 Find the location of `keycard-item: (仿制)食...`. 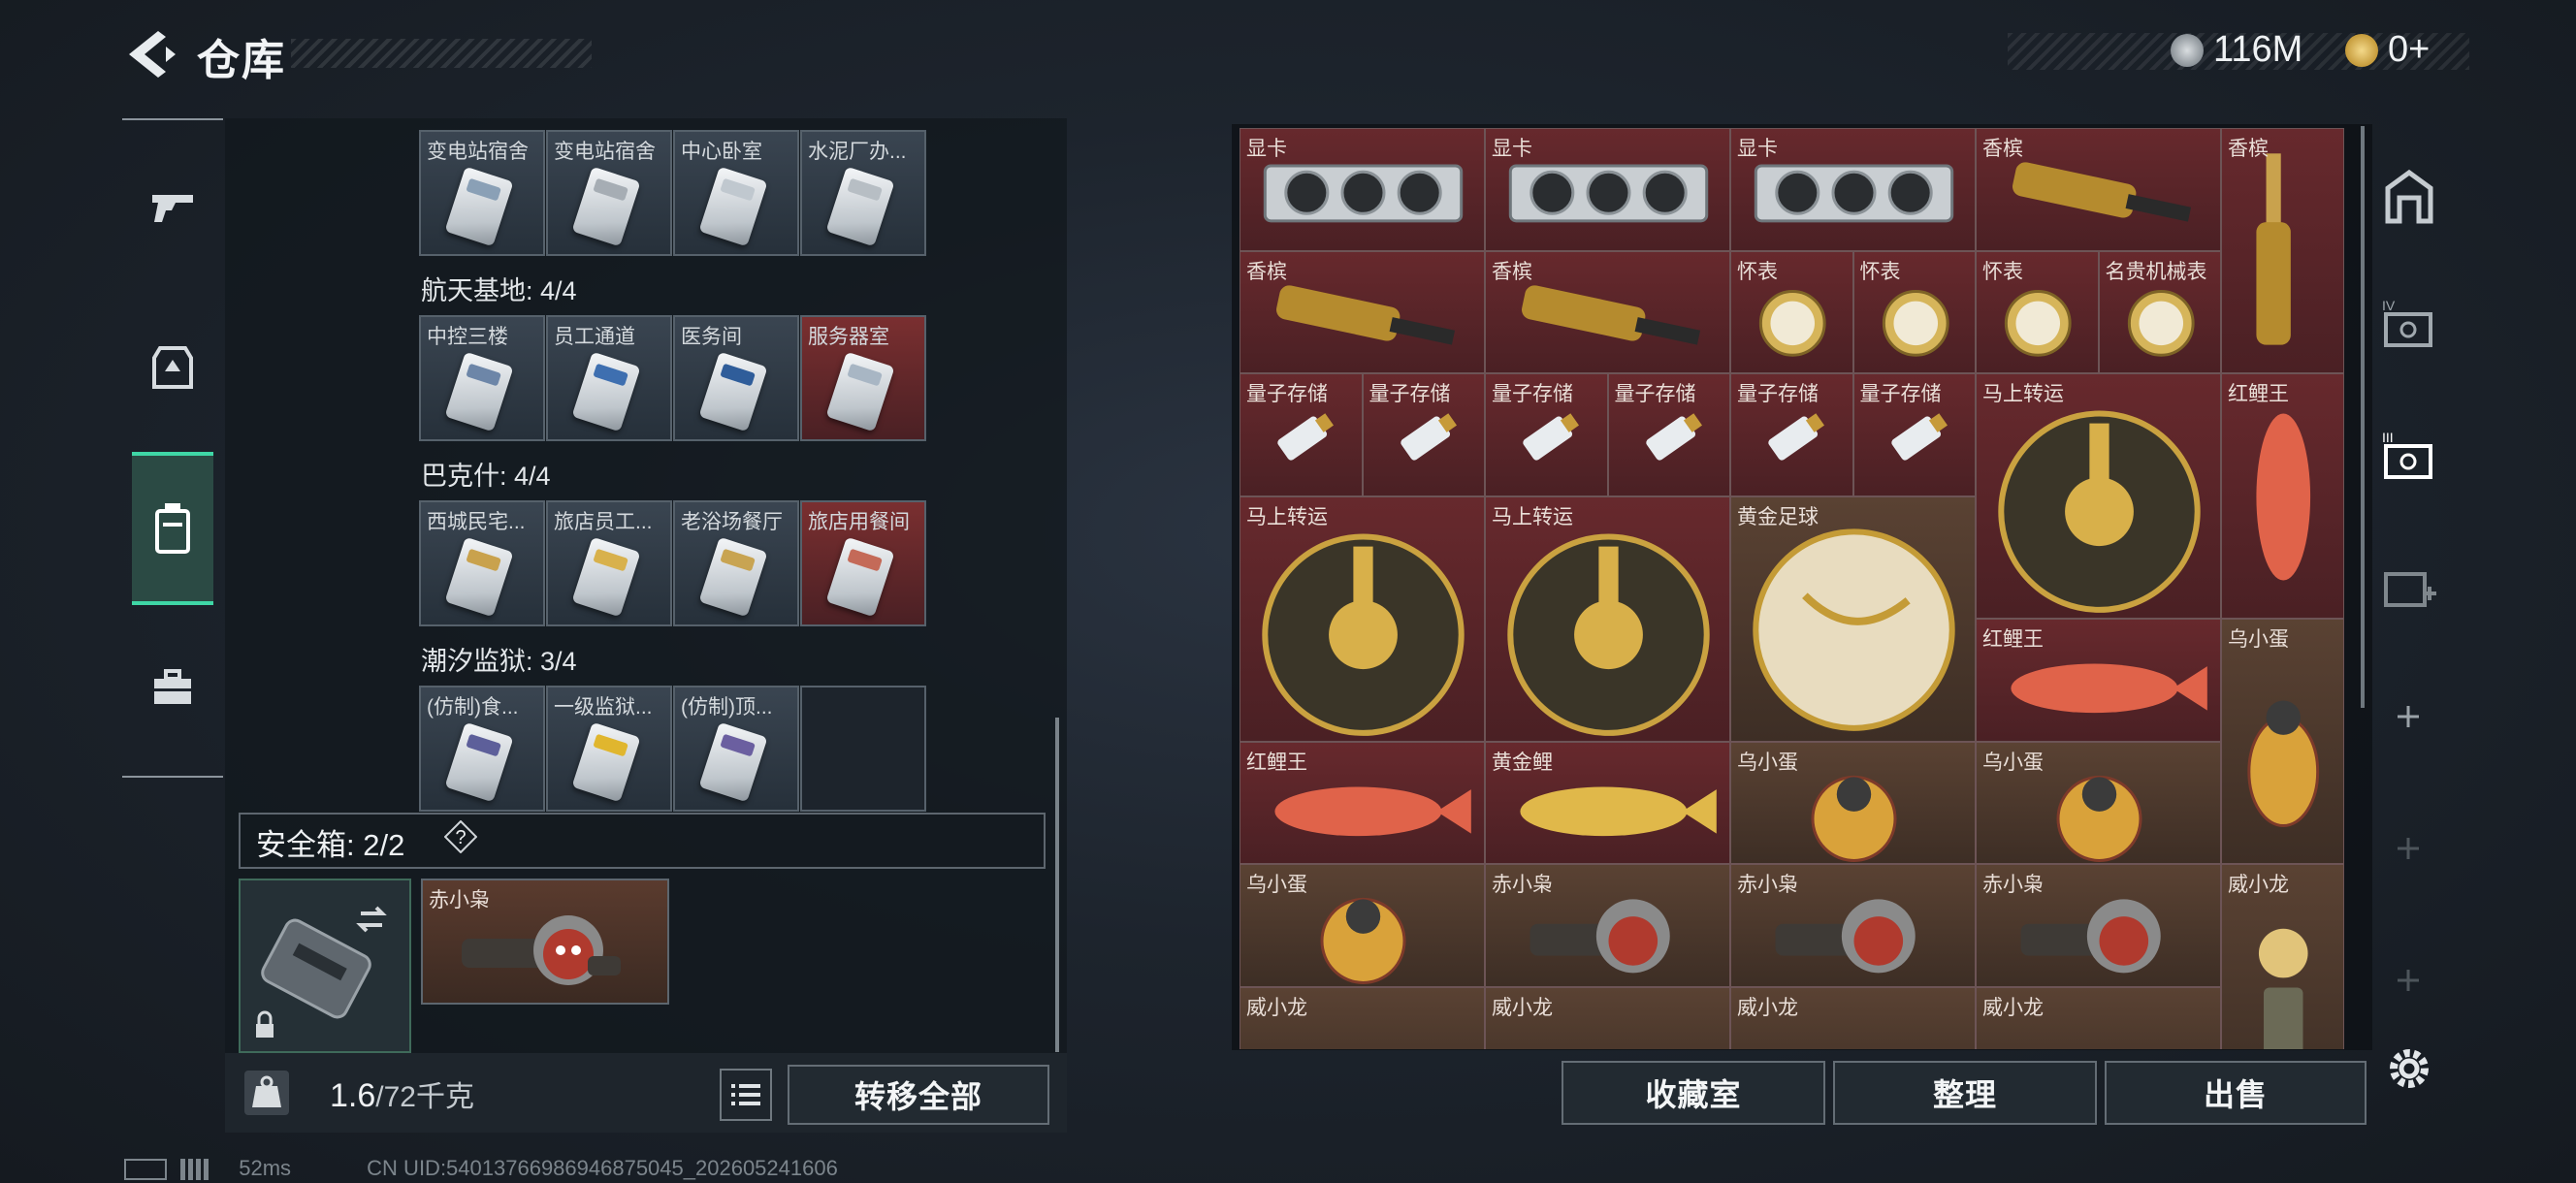

keycard-item: (仿制)食... is located at coordinates (482, 749).